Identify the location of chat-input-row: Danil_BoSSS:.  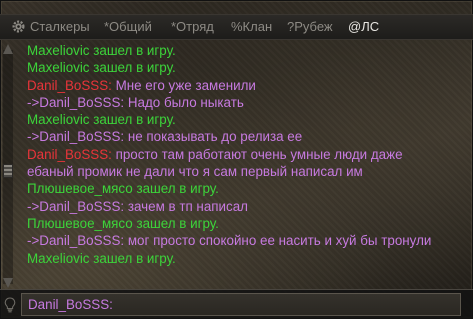
(236, 304).